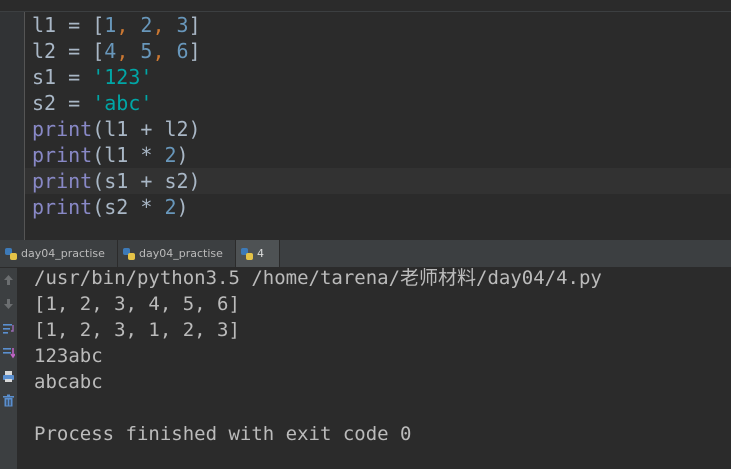 The width and height of the screenshot is (731, 469). I want to click on console-exit-message: Process finished with exit code 0, so click(223, 434).